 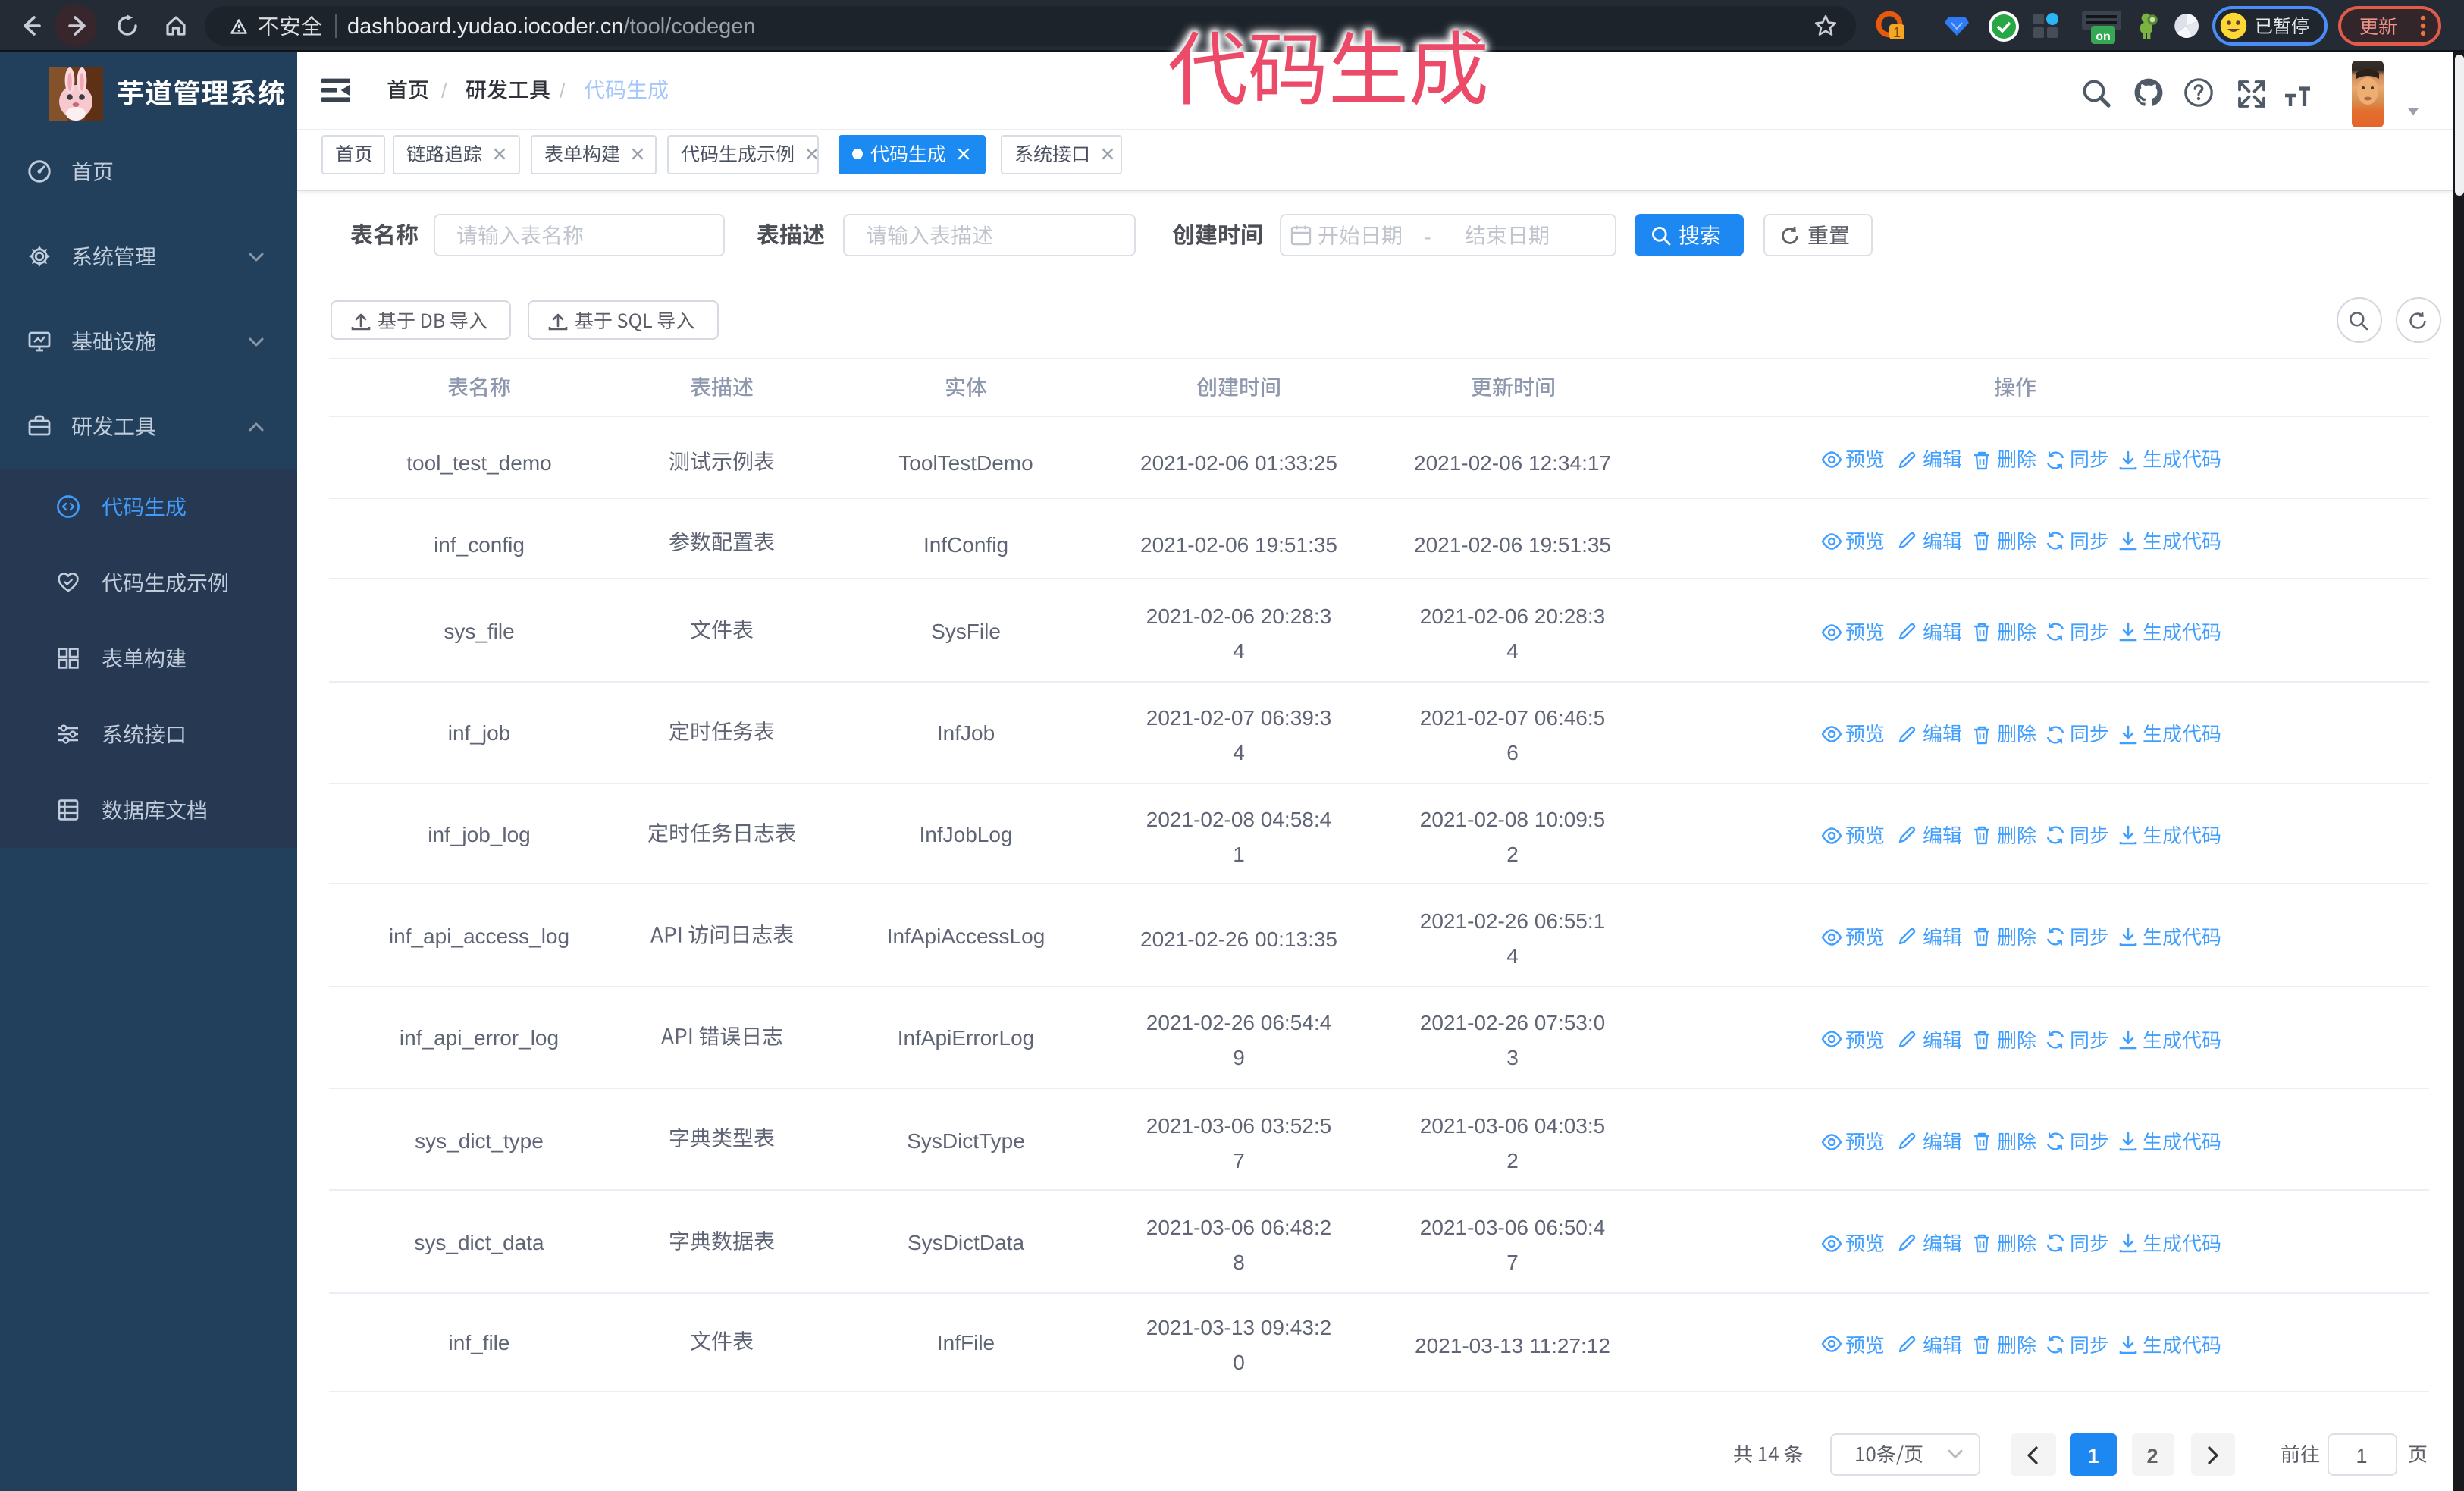 I want to click on svg-text: 1, so click(x=1897, y=32).